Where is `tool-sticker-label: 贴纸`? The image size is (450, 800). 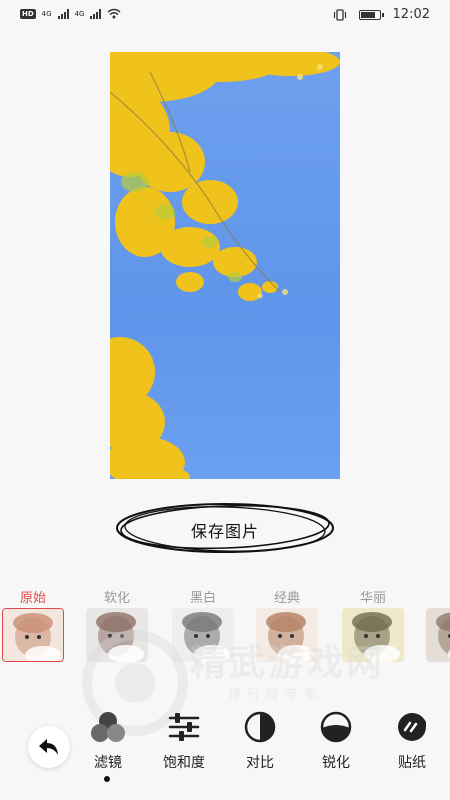 tool-sticker-label: 贴纸 is located at coordinates (412, 763).